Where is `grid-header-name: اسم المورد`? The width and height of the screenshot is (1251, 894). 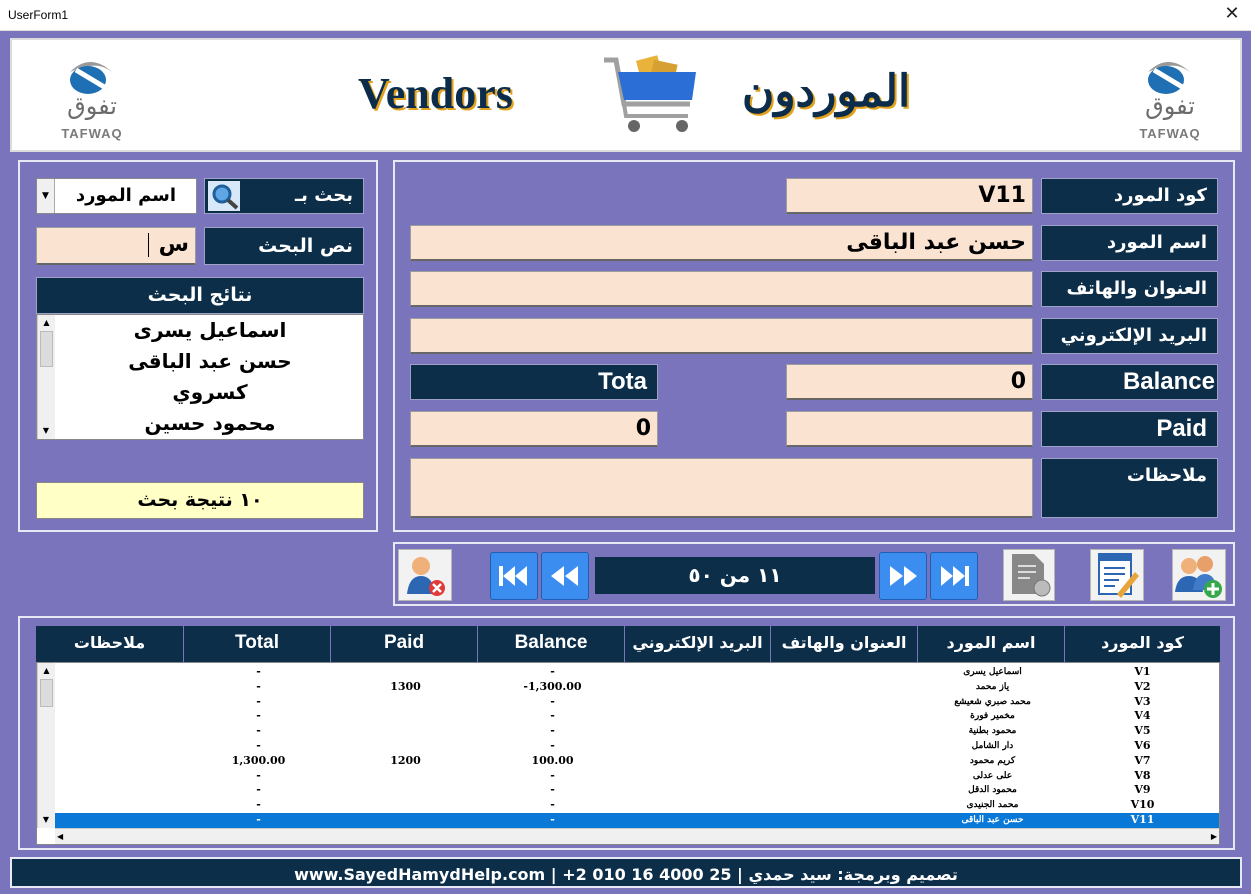 grid-header-name: اسم المورد is located at coordinates (991, 644).